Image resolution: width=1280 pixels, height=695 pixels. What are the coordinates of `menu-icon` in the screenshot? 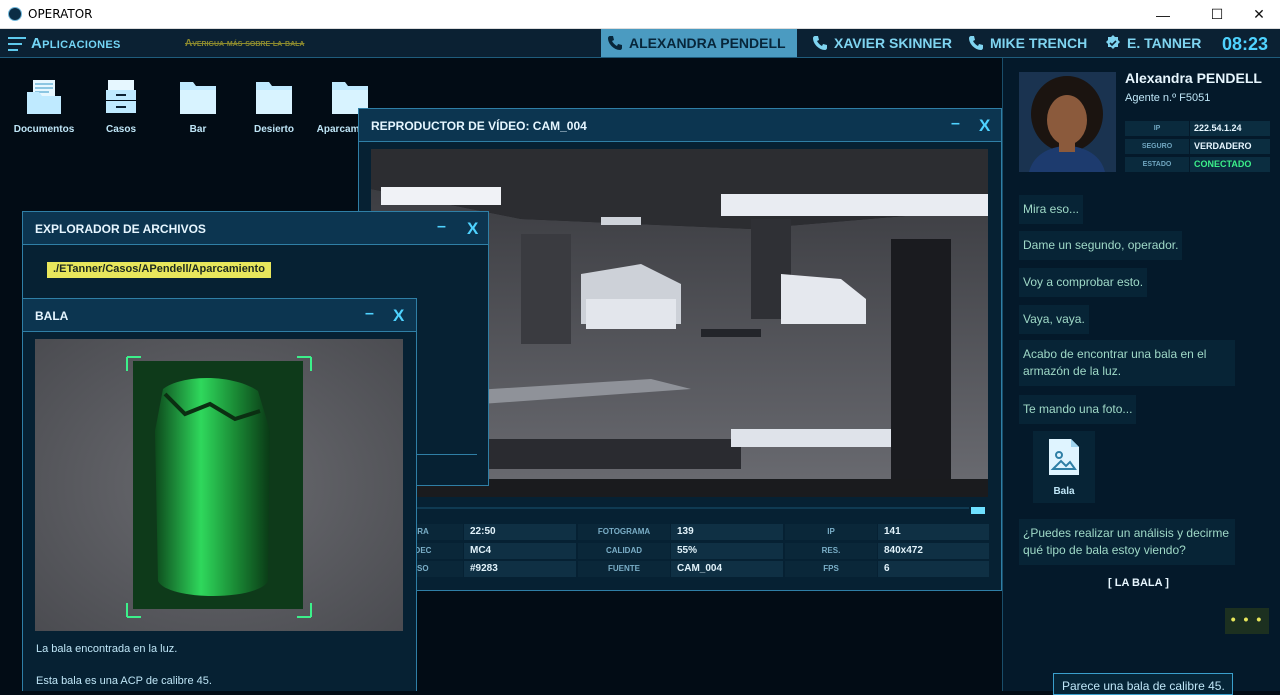 It's located at (17, 44).